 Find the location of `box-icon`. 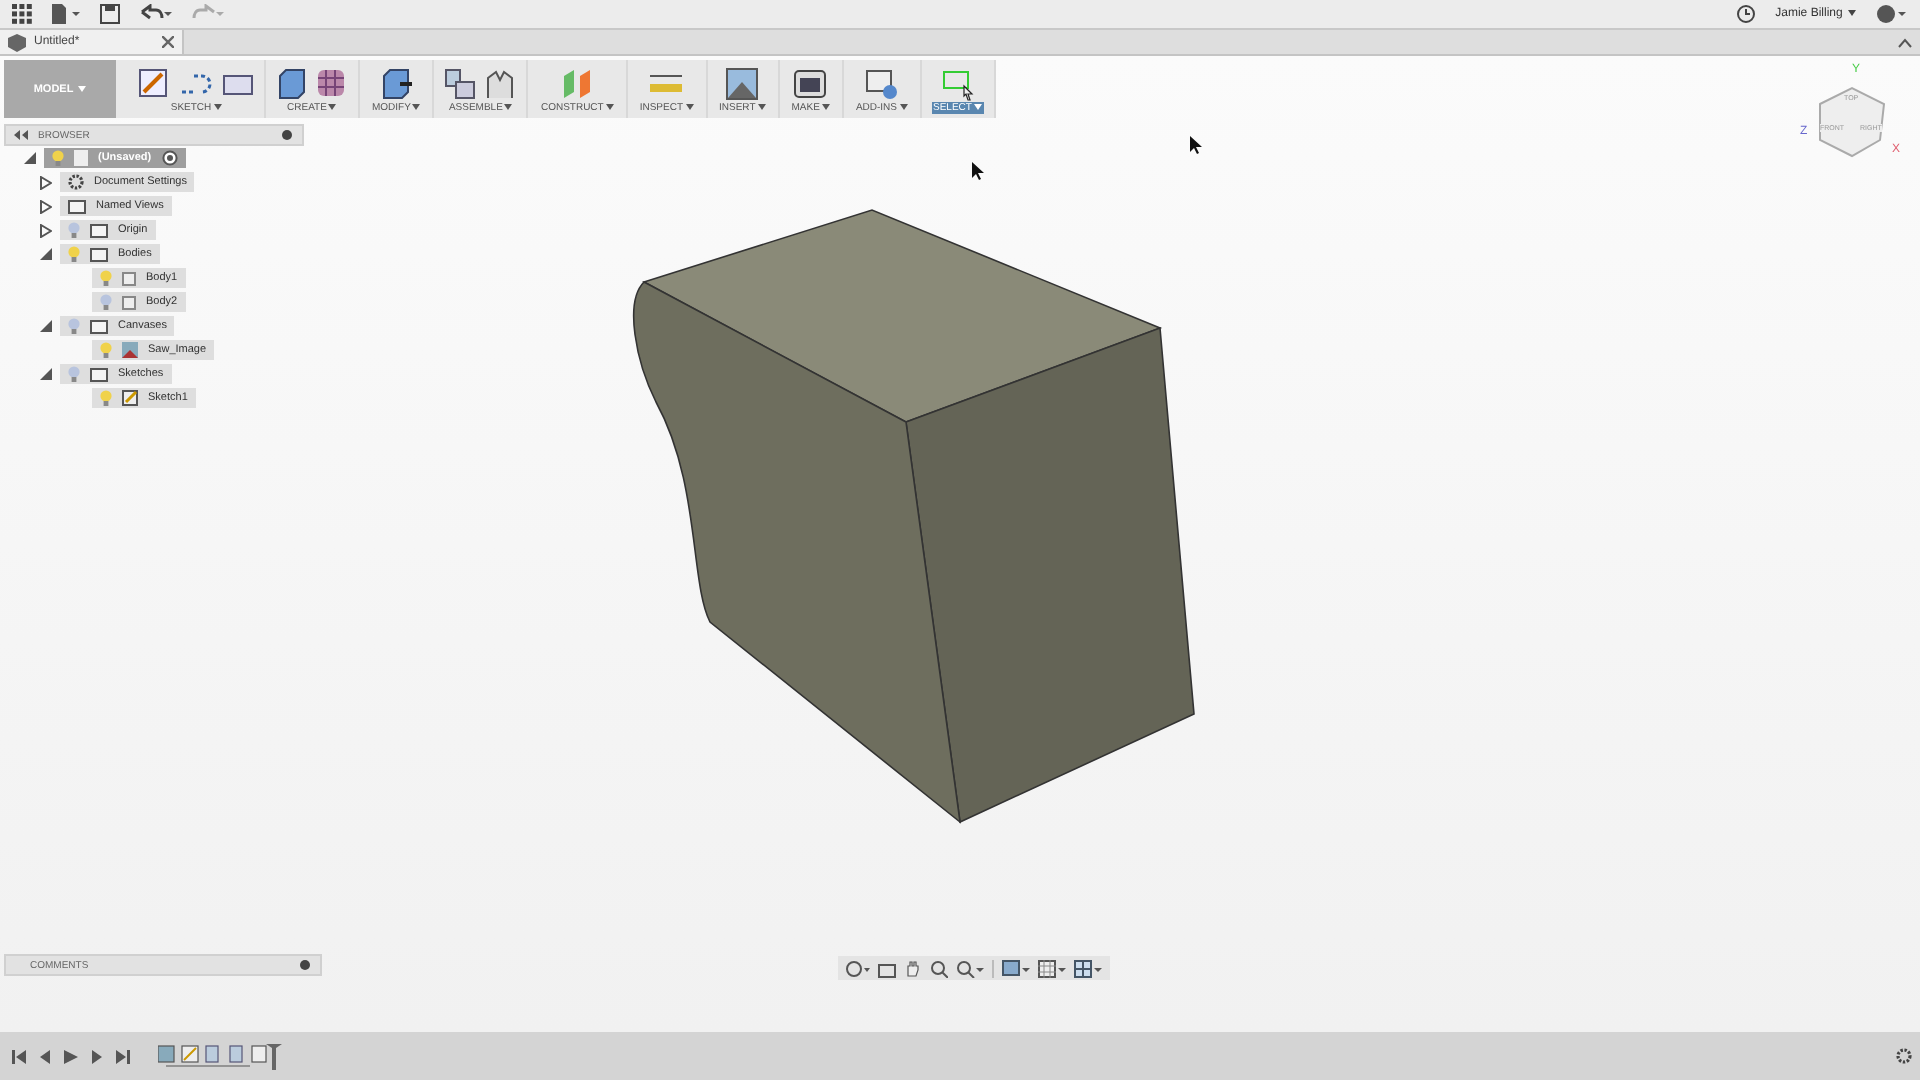

box-icon is located at coordinates (292, 83).